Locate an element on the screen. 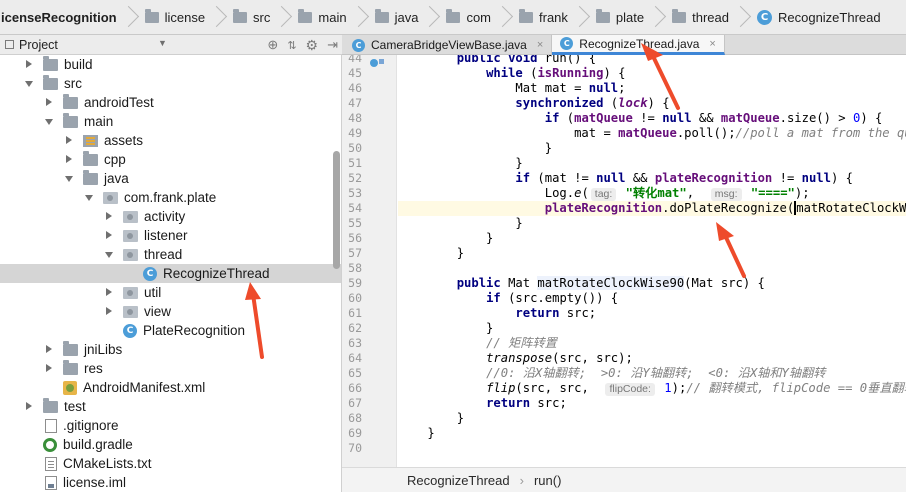  tree-item-res: res is located at coordinates (170, 368).